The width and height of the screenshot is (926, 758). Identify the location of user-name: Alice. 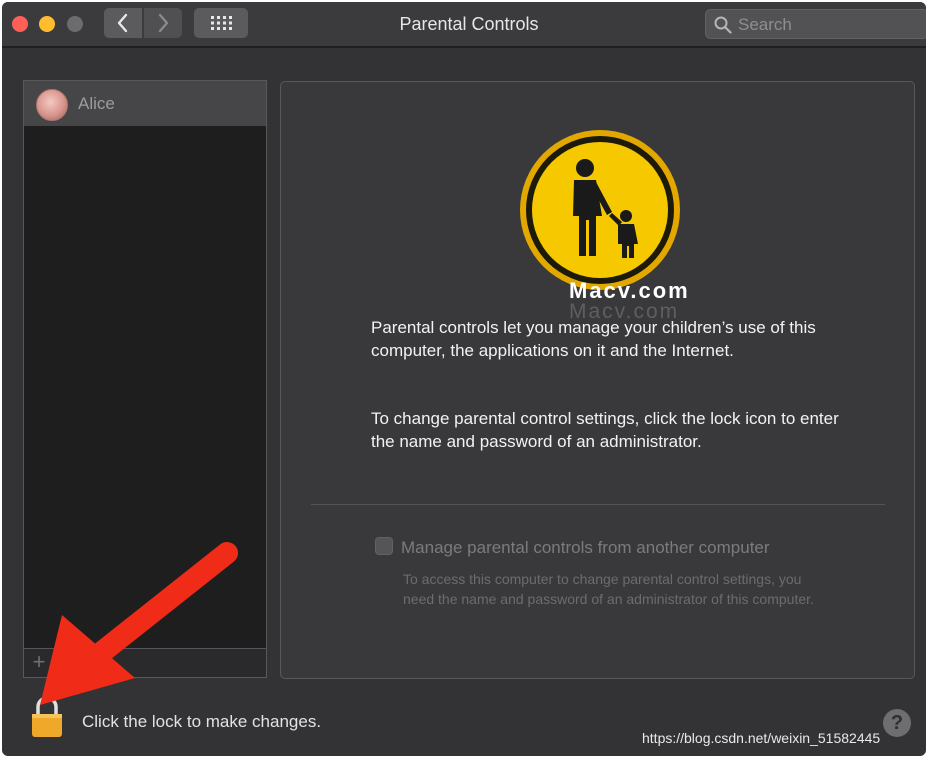
(96, 103).